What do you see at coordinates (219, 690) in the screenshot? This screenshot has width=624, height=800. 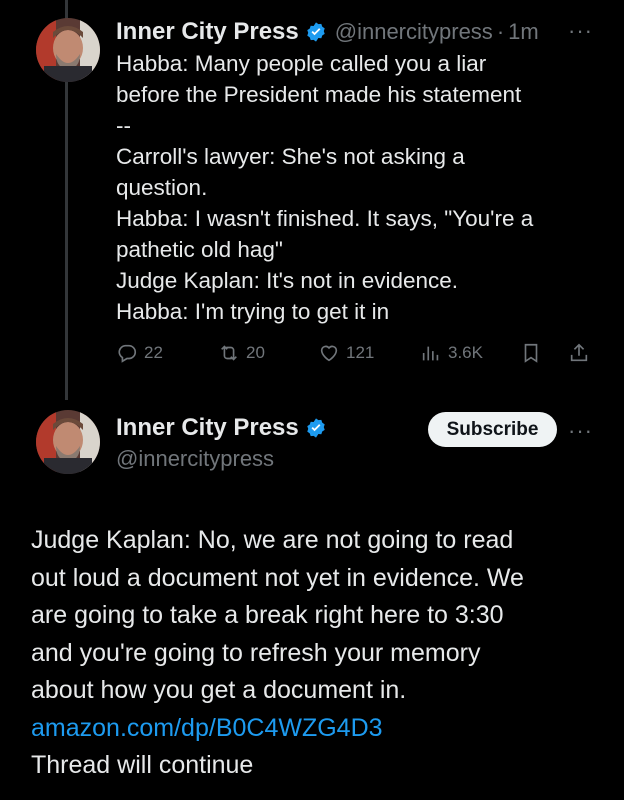 I see `text-line: about how you get a document in.` at bounding box center [219, 690].